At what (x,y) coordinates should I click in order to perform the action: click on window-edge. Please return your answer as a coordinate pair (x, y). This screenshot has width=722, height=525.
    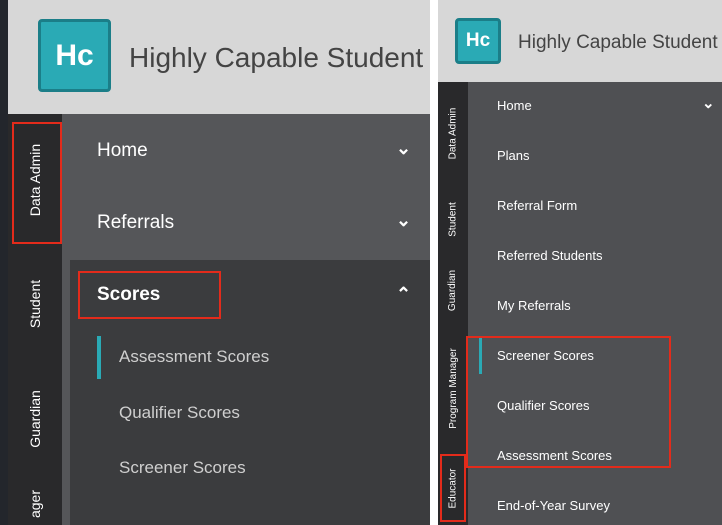
    Looking at the image, I should click on (4, 262).